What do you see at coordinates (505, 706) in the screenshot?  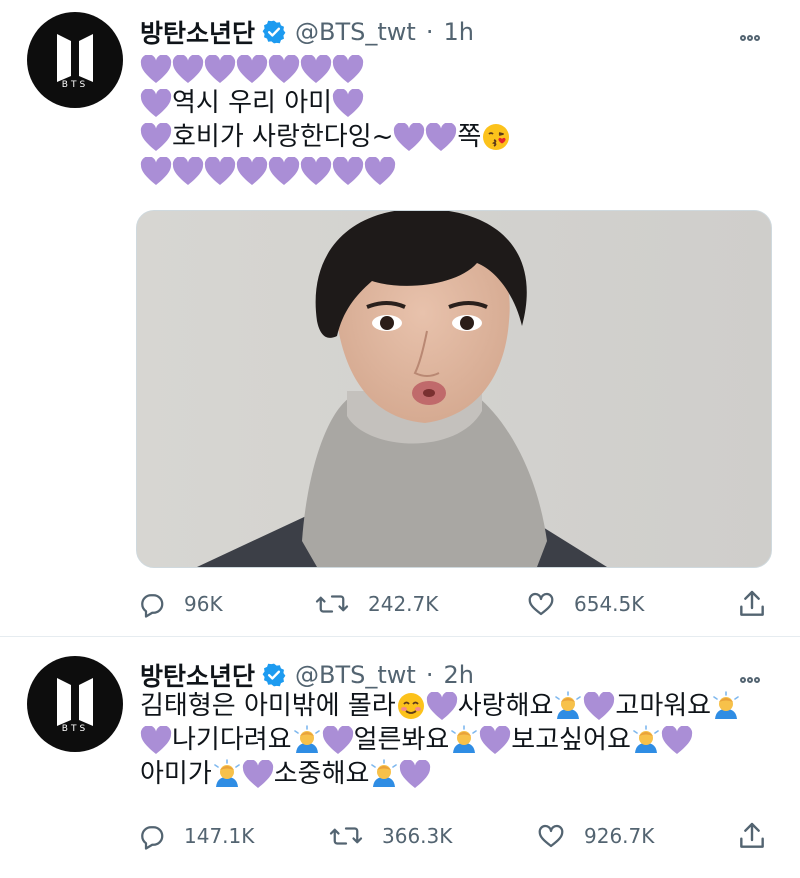 I see `text-segment: 사랑해요` at bounding box center [505, 706].